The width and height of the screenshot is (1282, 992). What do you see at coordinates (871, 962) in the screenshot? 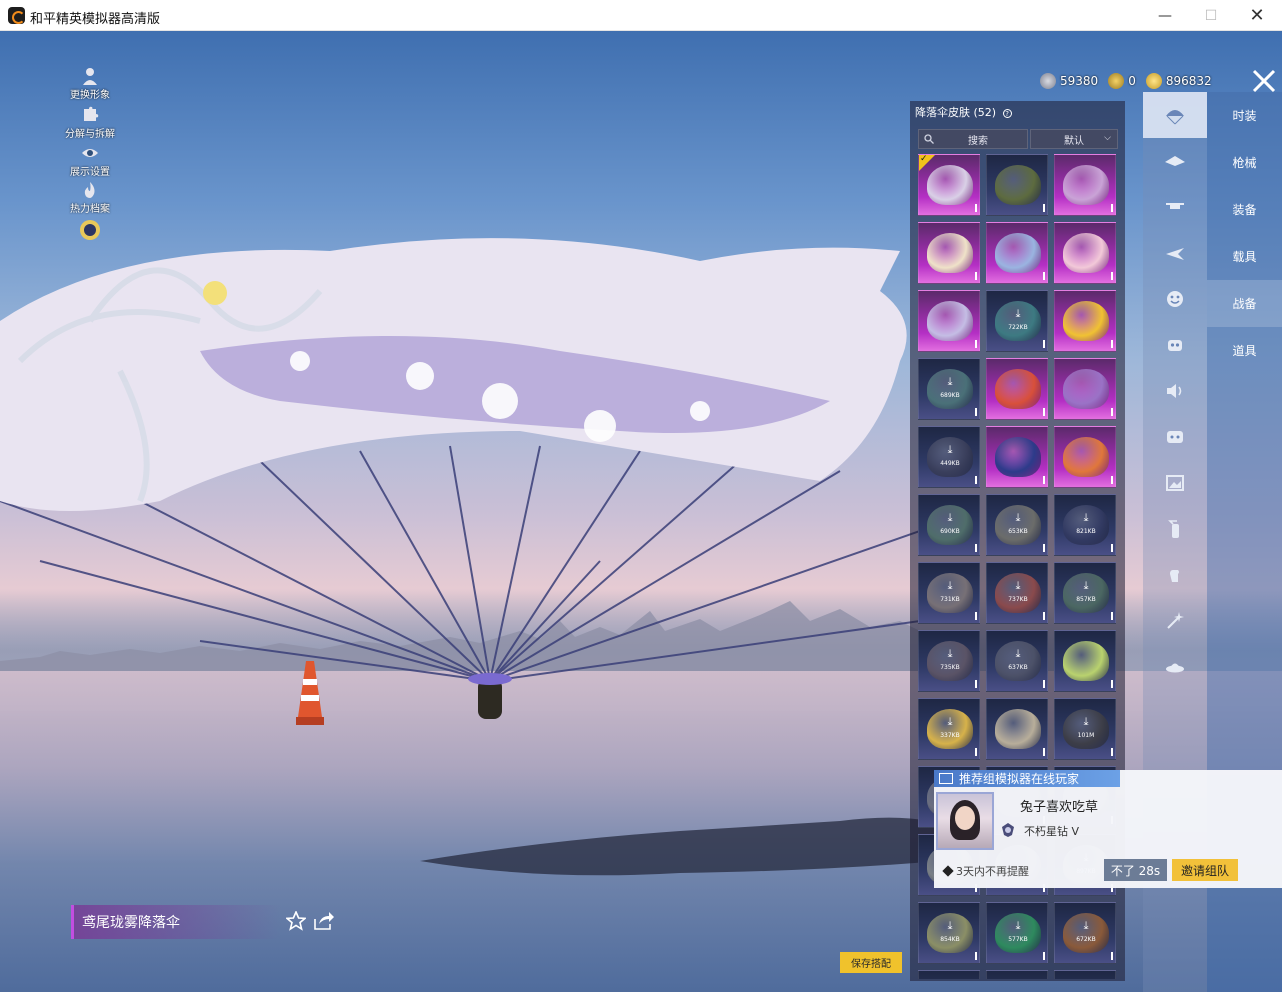
I see `save-outfit-button: 保存搭配` at bounding box center [871, 962].